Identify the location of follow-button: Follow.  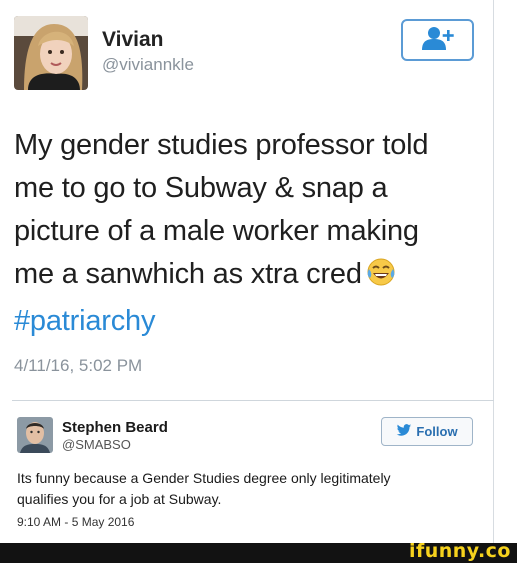
(427, 431).